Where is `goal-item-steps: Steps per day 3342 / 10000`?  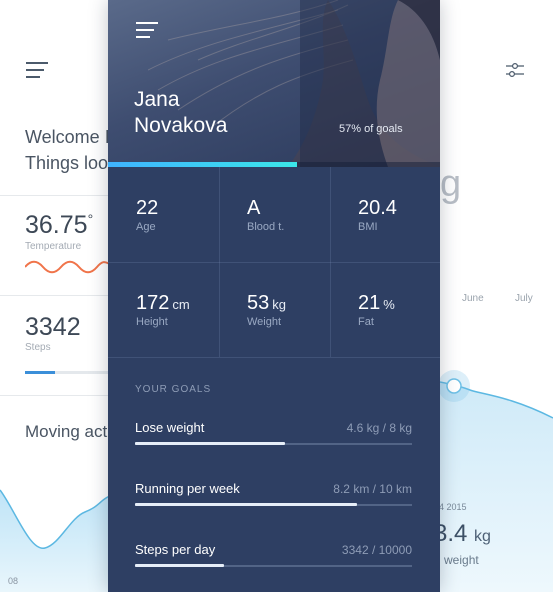
goal-item-steps: Steps per day 3342 / 10000 is located at coordinates (273, 559).